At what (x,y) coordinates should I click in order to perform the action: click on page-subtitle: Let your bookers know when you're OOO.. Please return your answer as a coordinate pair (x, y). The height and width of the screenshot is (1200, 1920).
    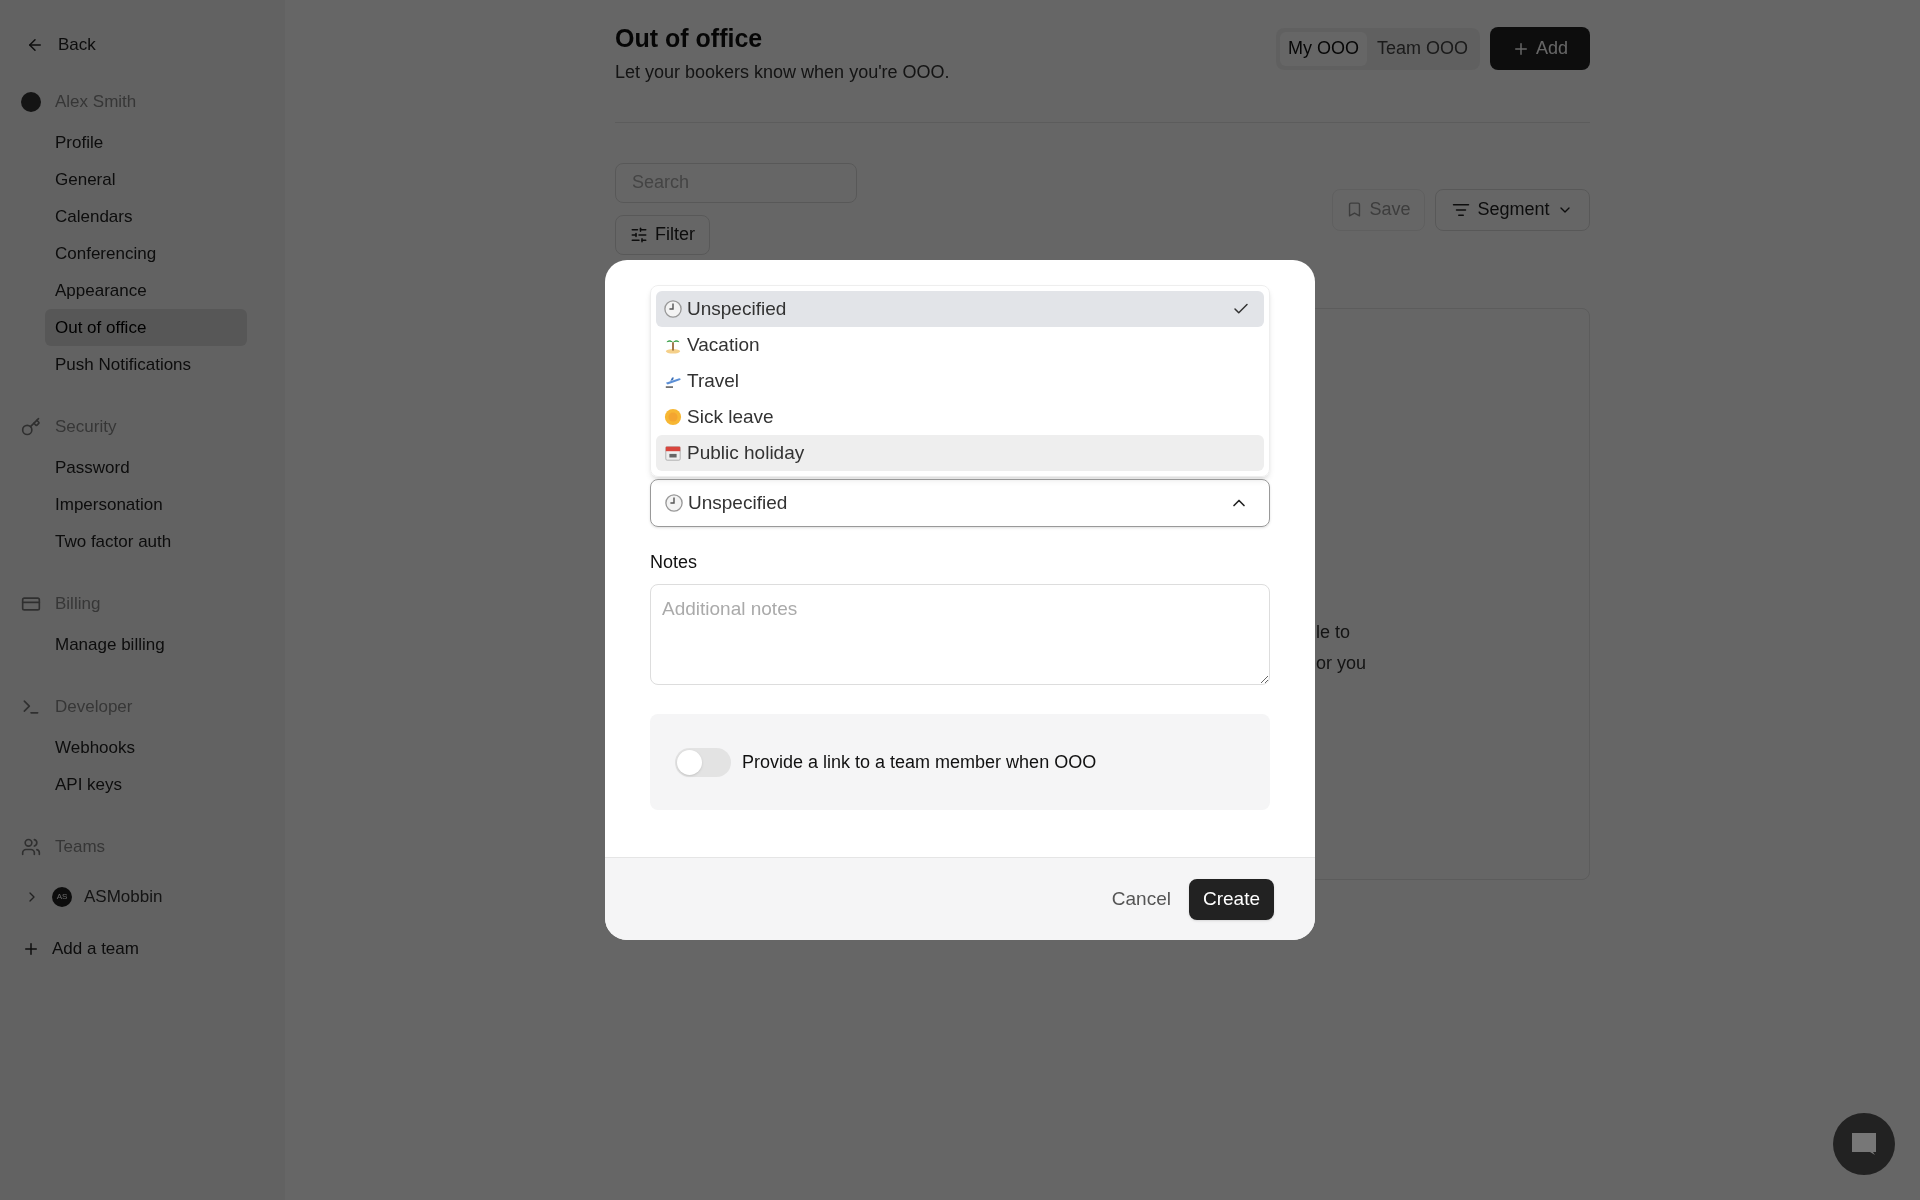
    Looking at the image, I should click on (782, 72).